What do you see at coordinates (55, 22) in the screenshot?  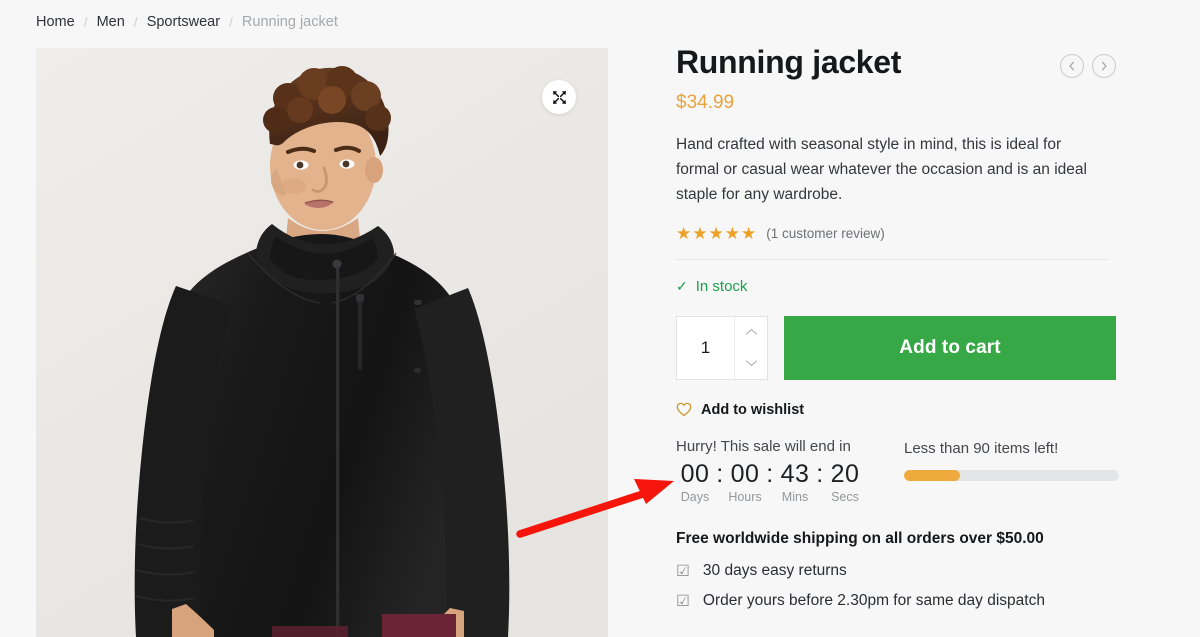 I see `breadcrumb-item-home: Home` at bounding box center [55, 22].